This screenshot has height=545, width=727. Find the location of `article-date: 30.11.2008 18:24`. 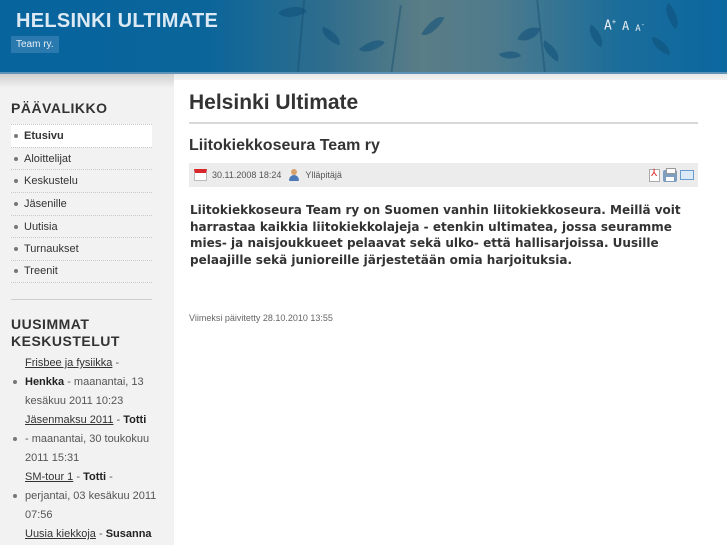

article-date: 30.11.2008 18:24 is located at coordinates (247, 175).